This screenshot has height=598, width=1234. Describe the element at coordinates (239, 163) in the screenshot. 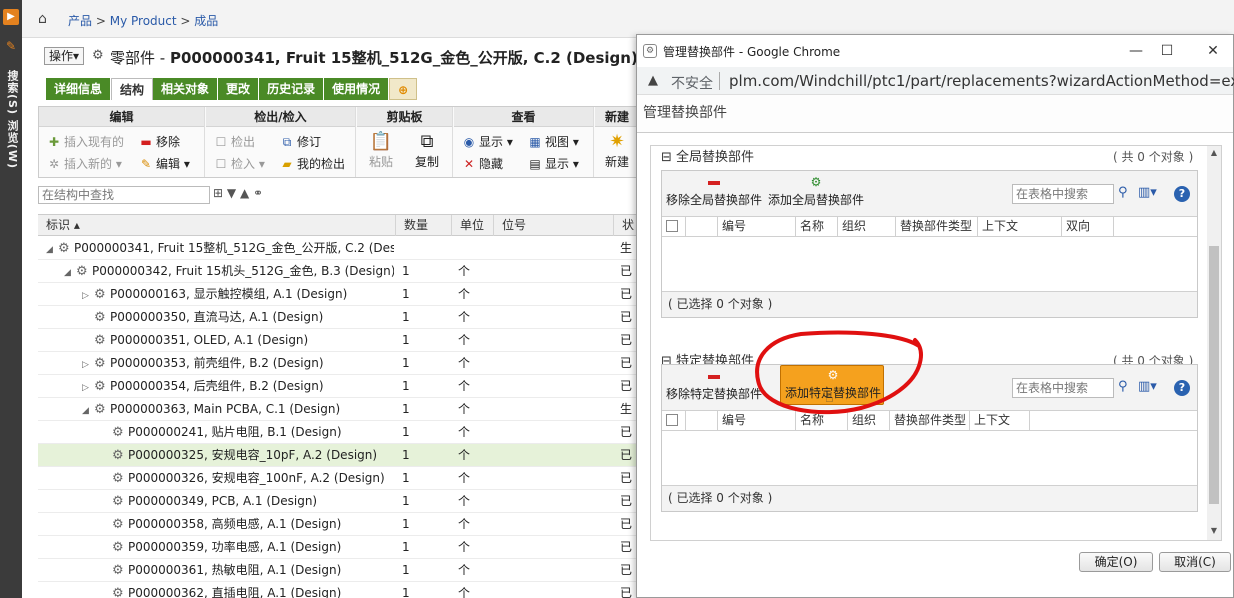

I see `checkin-button: ☐ 检入 ▾` at that location.